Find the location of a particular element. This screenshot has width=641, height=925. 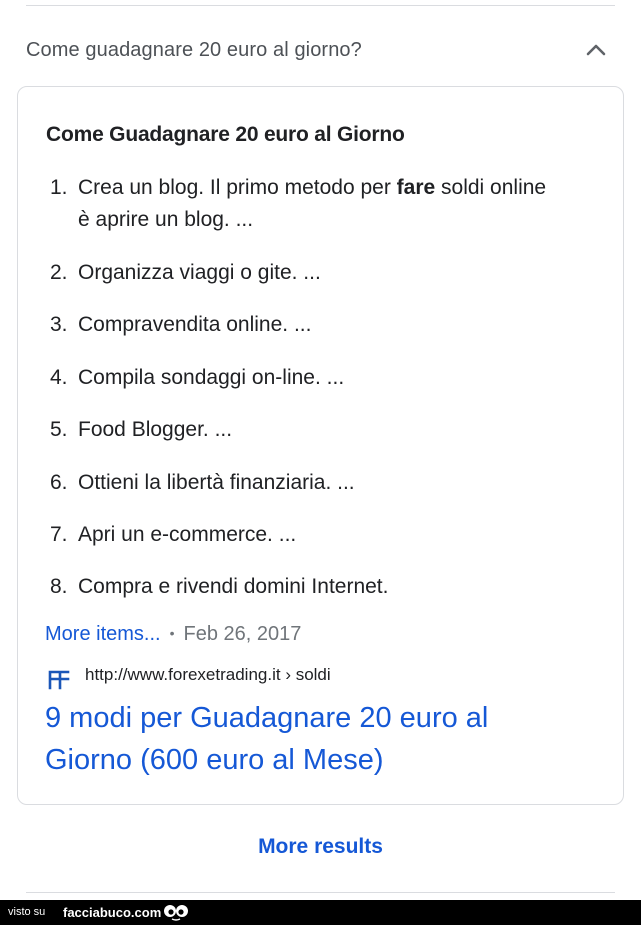

meta-row: More items... • Feb 26, 2017 is located at coordinates (173, 634).